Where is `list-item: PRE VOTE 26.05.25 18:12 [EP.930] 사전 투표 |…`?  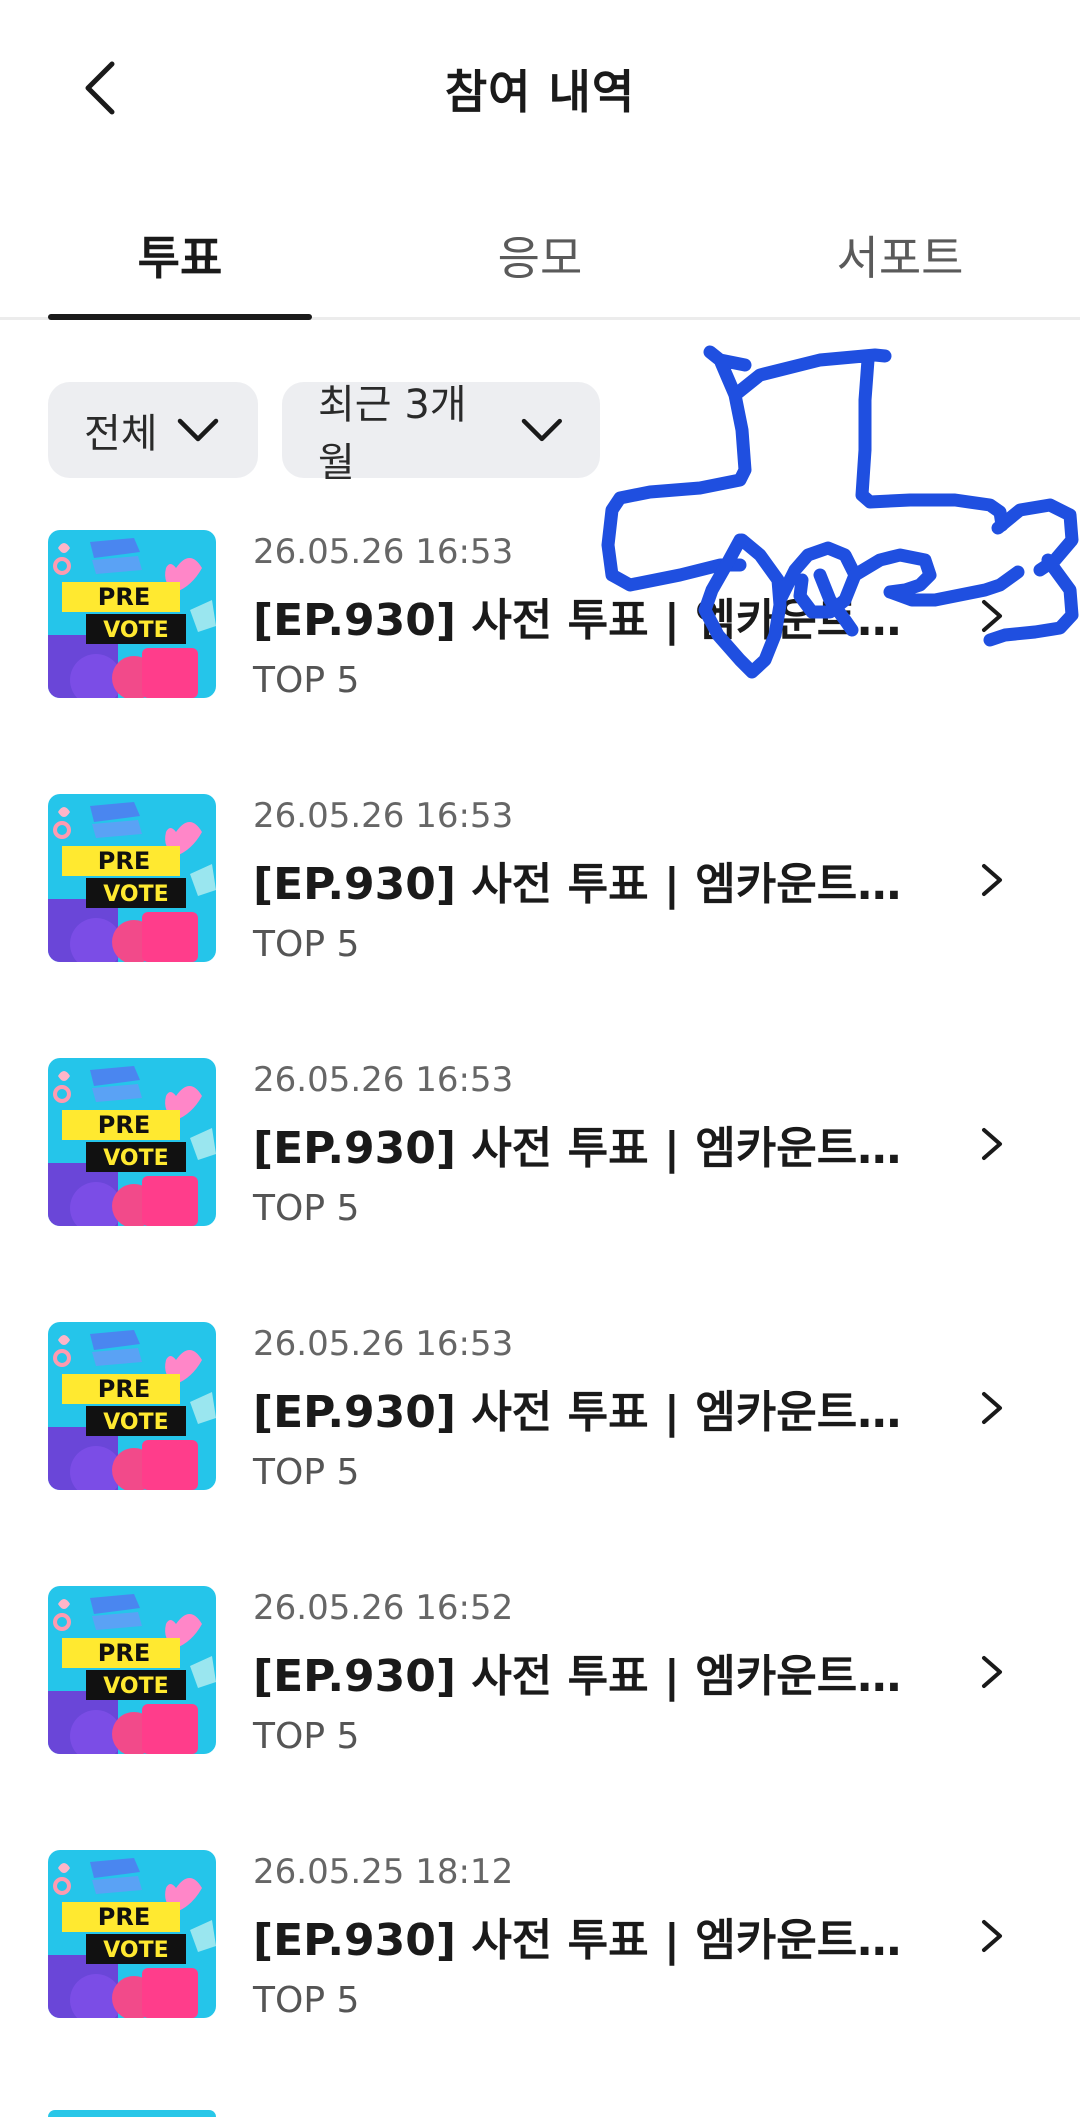 list-item: PRE VOTE 26.05.25 18:12 [EP.930] 사전 투표 |… is located at coordinates (540, 1982).